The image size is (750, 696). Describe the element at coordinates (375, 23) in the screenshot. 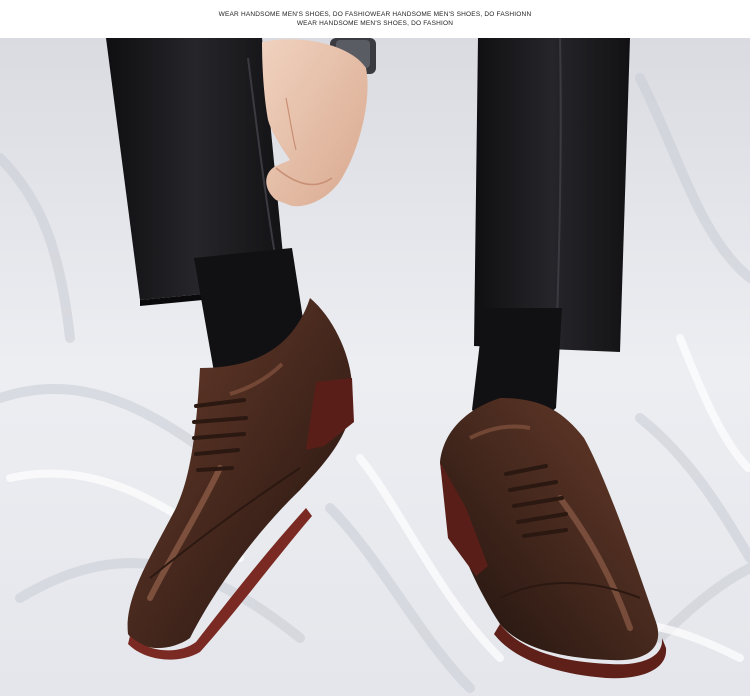

I see `slogan-line-2: WEAR HANDSOME MEN'S SHOES, DO FASHION` at that location.